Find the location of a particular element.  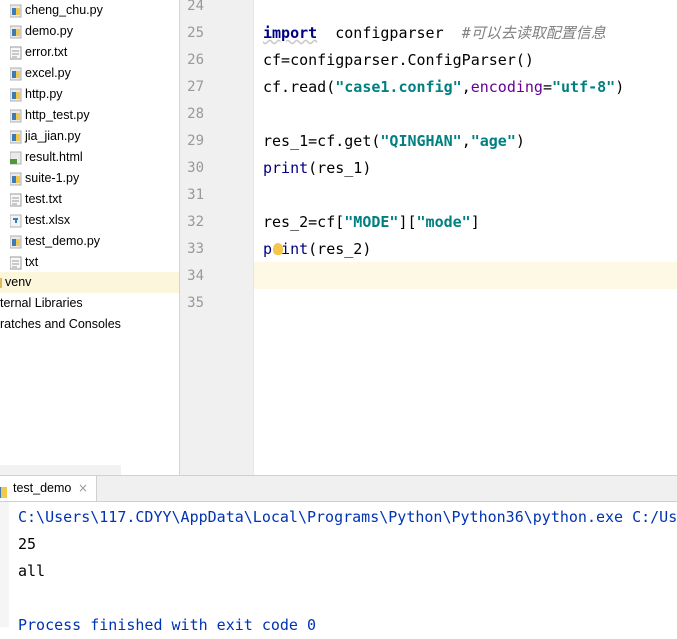

tree-item-external-libraries: ternal Libraries is located at coordinates (41, 303).